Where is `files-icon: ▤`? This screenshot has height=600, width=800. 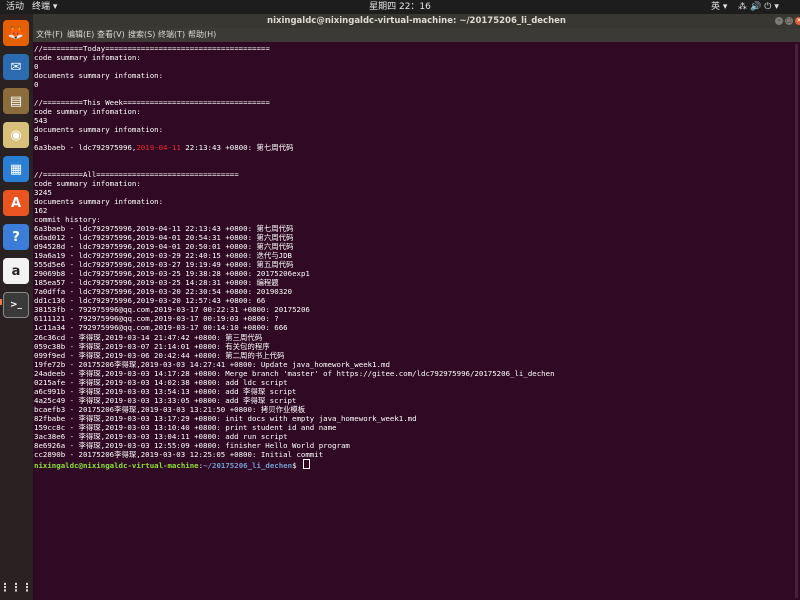
files-icon: ▤ is located at coordinates (16, 101).